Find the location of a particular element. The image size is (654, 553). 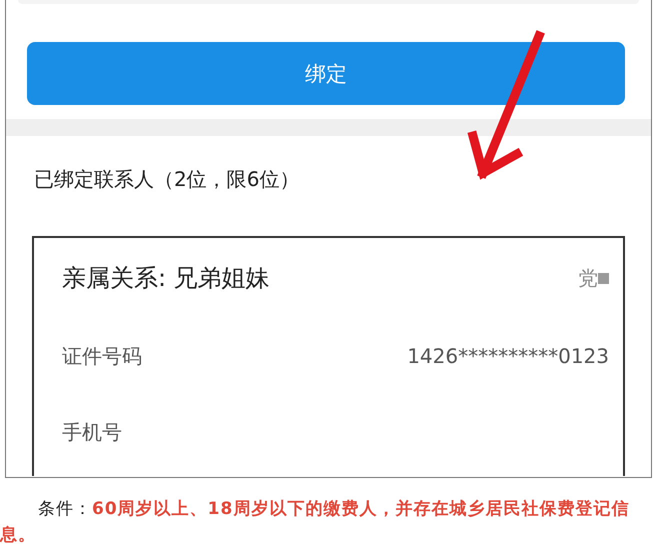

status-text: 党 is located at coordinates (588, 278).